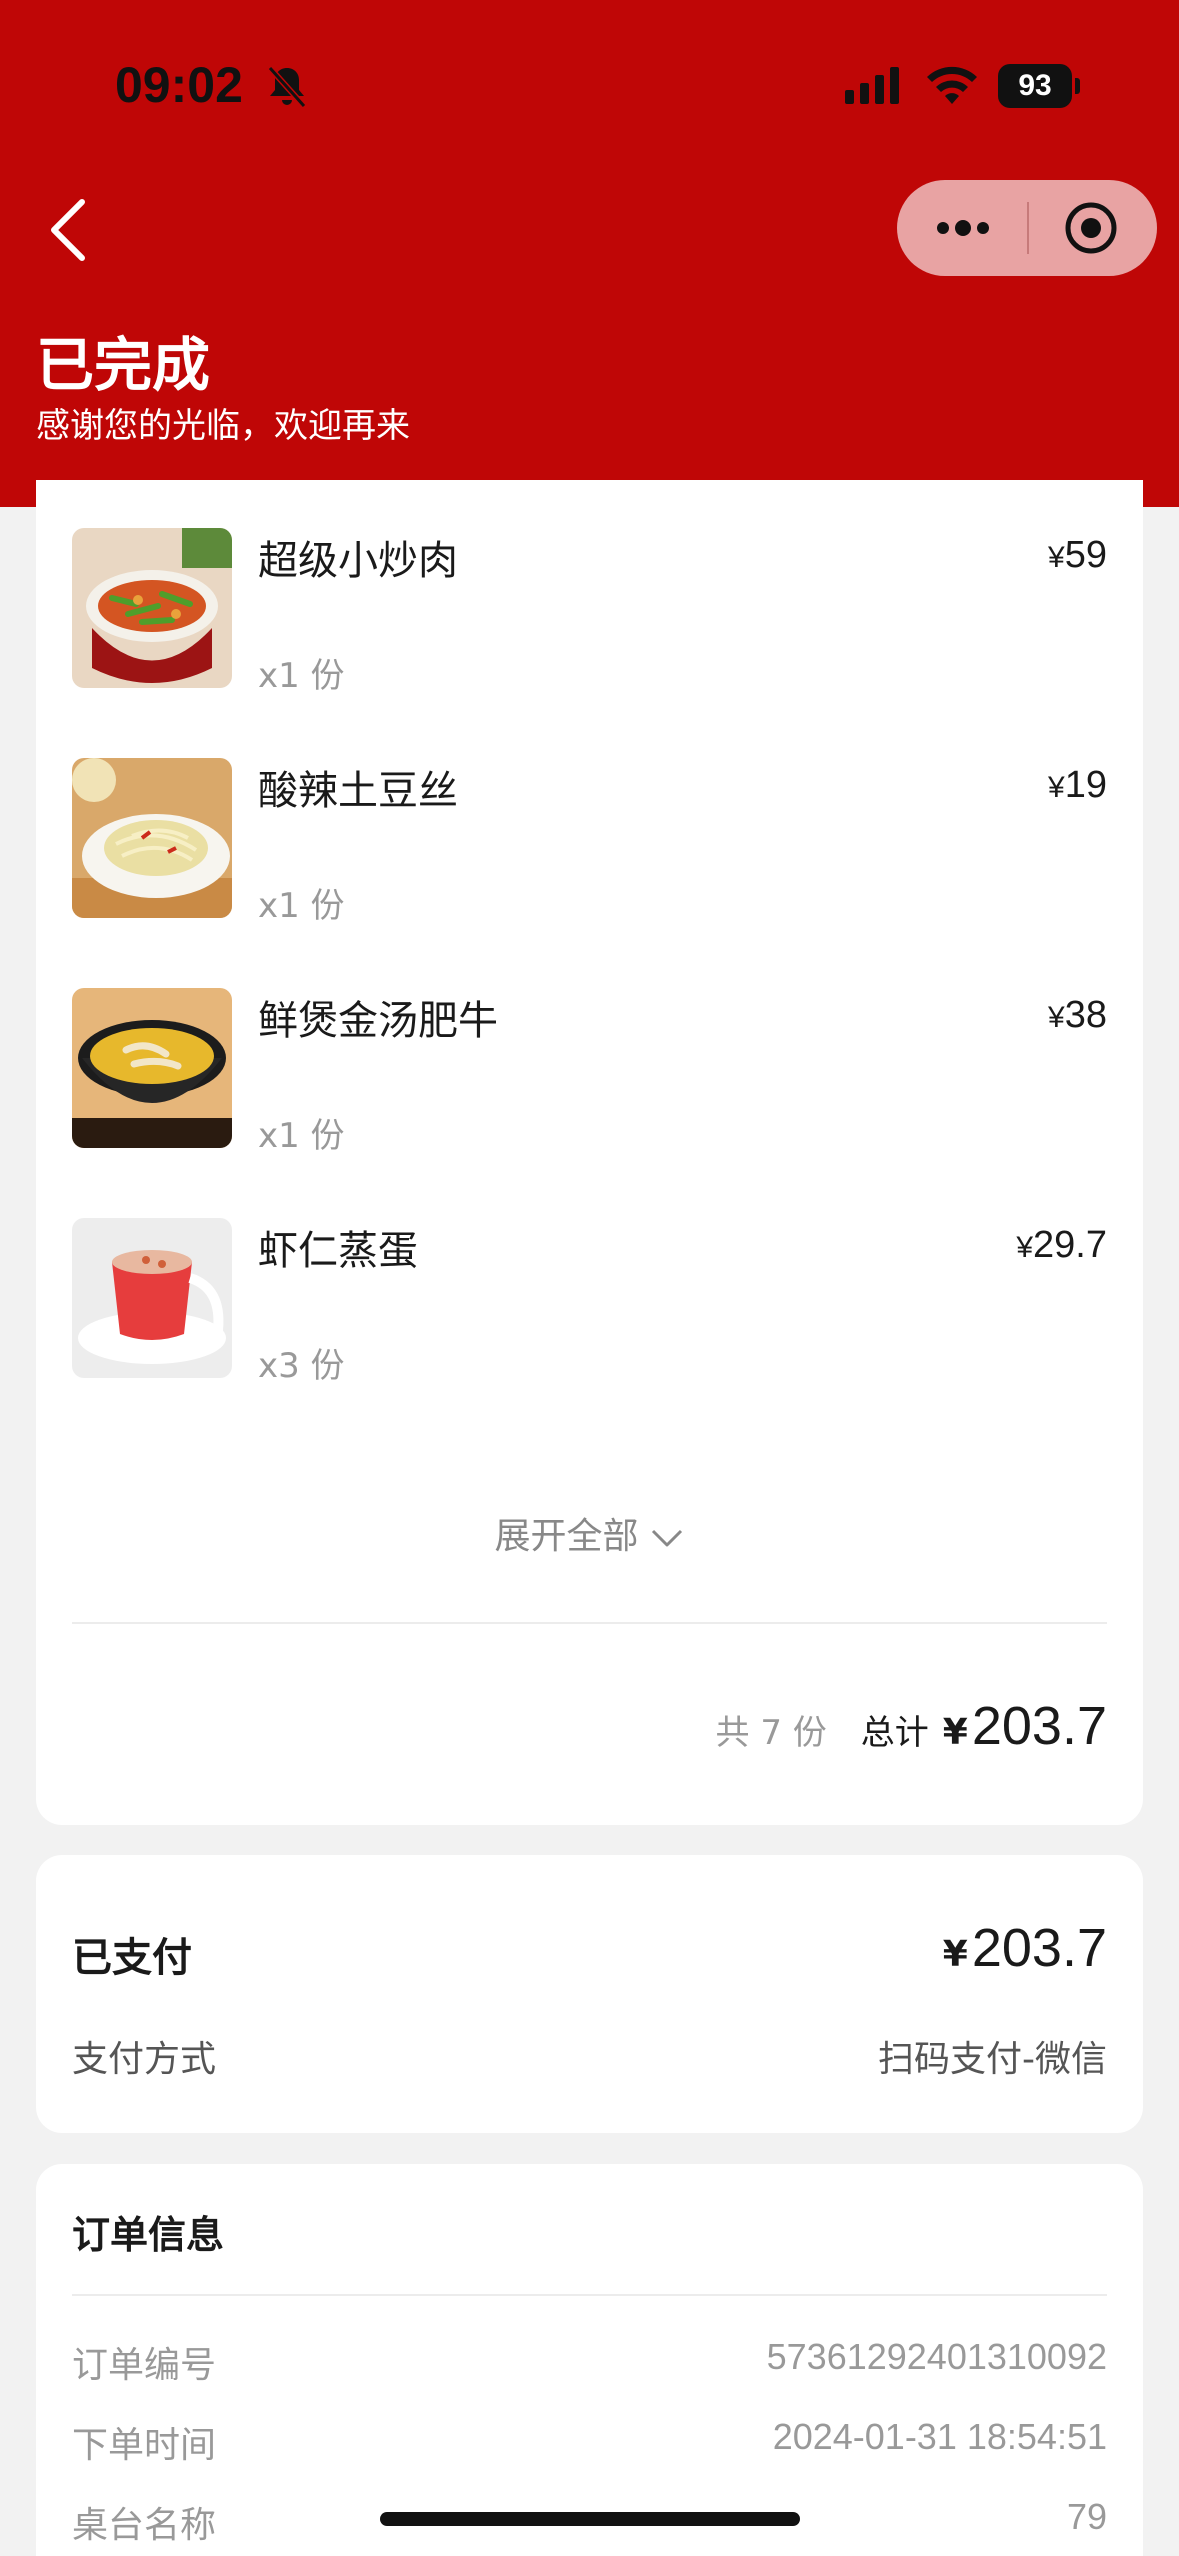 This screenshot has height=2556, width=1179. What do you see at coordinates (144, 2059) in the screenshot?
I see `payment-method-label: 支付方式` at bounding box center [144, 2059].